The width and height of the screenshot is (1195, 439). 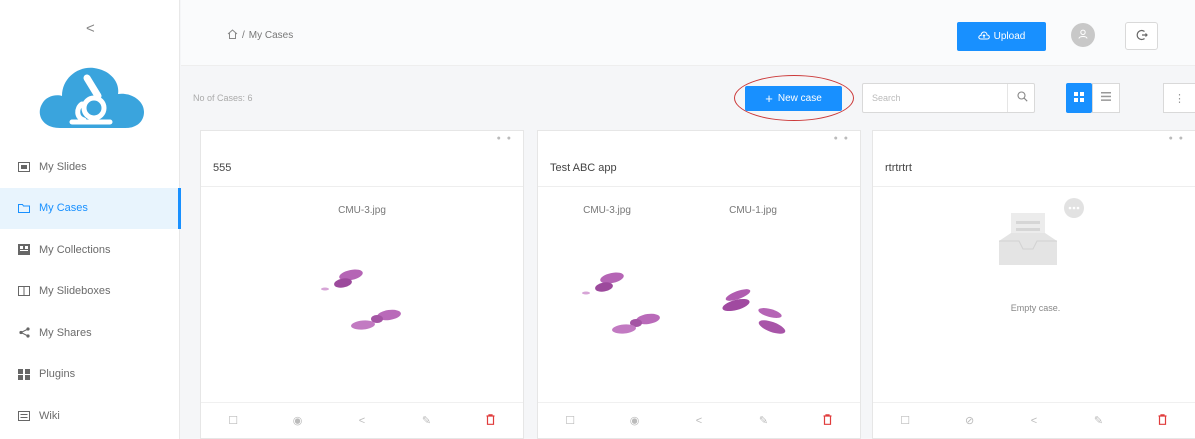 I want to click on logout-button, so click(x=1141, y=36).